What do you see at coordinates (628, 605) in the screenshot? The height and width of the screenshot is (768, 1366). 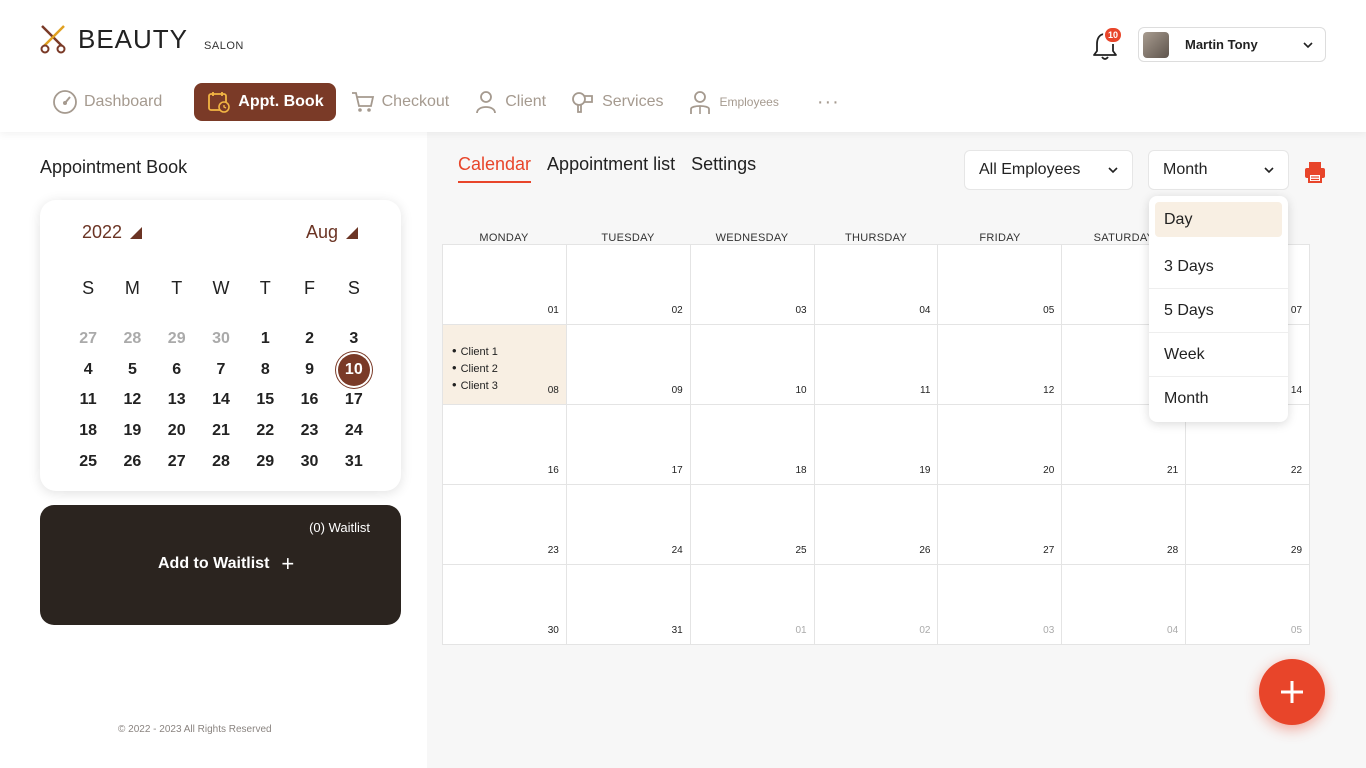 I see `calendar-day: 31` at bounding box center [628, 605].